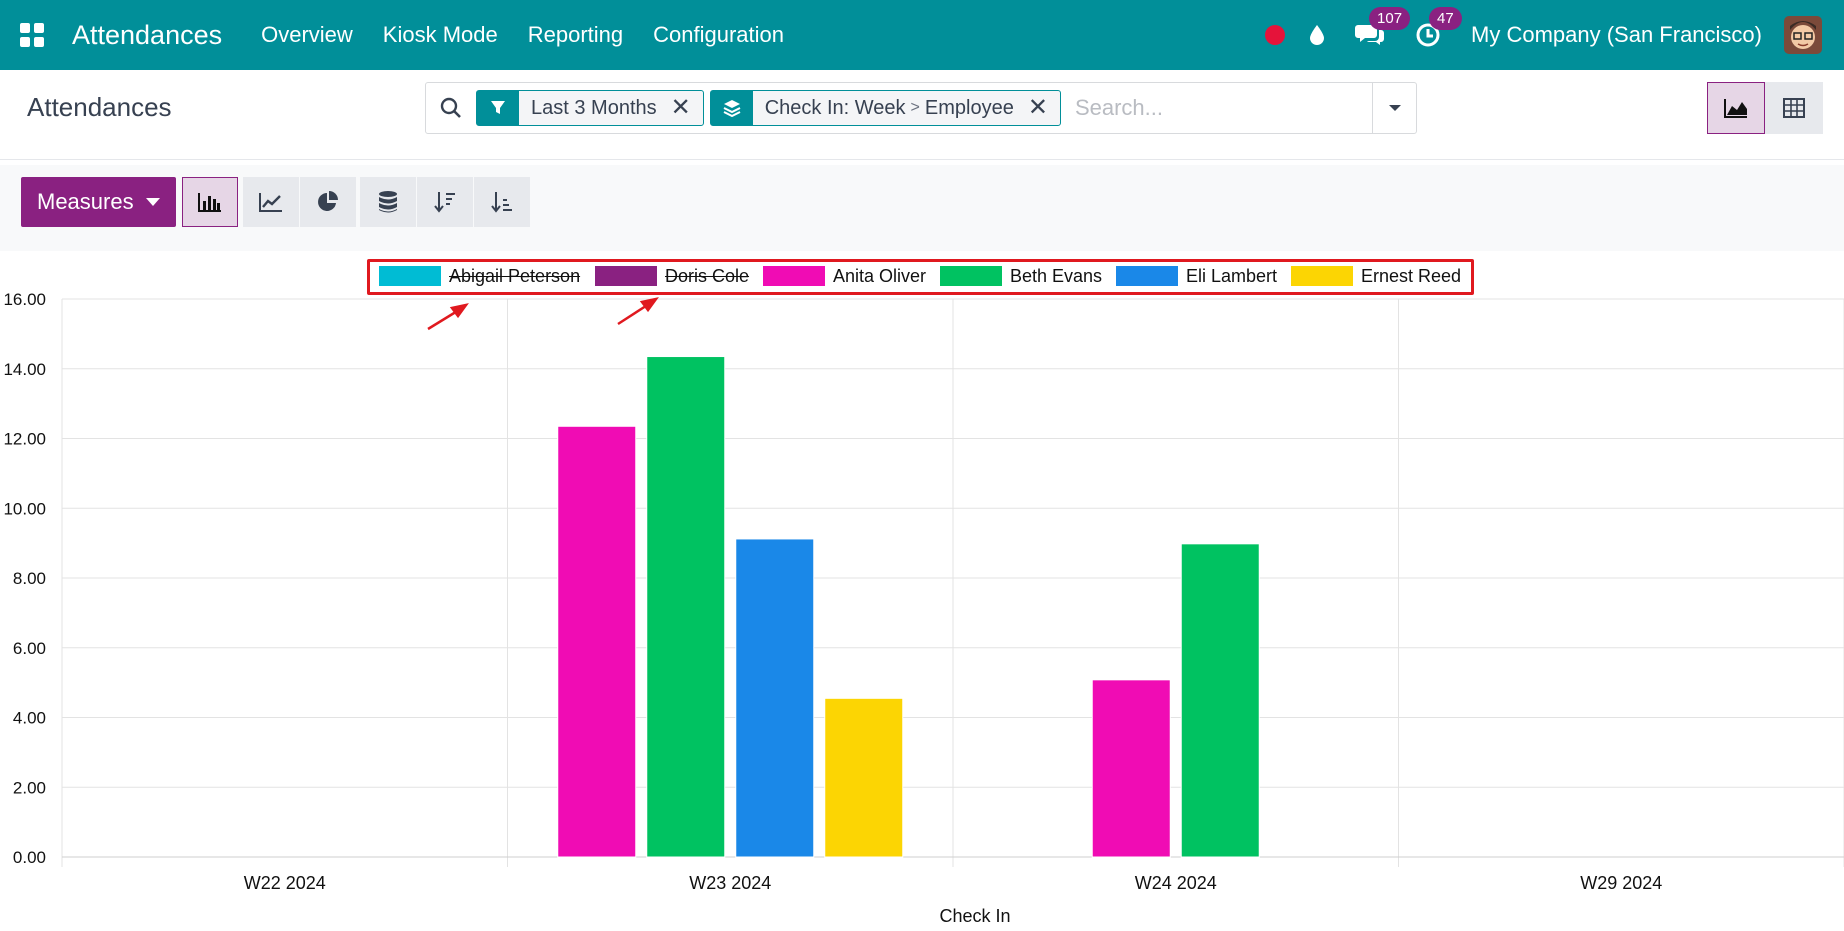 This screenshot has height=931, width=1844. I want to click on annotation-arrows, so click(543, 314).